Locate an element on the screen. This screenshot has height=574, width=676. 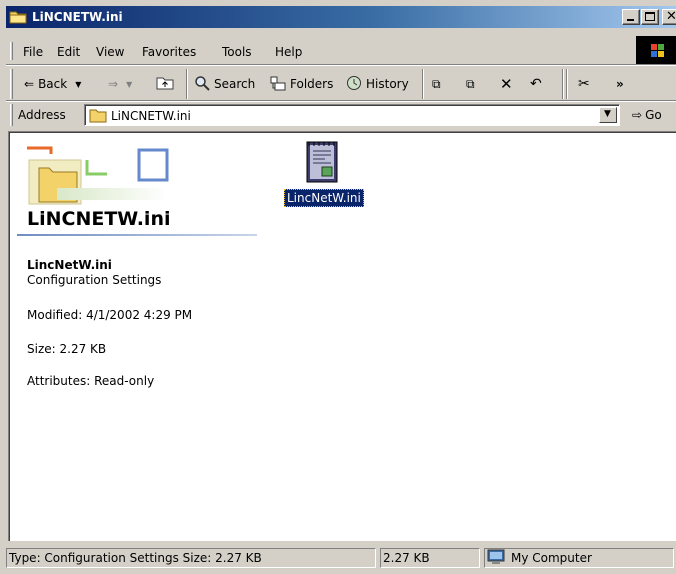
address-bar: Address LiNCNETW.ini ▼ ⇨ Go is located at coordinates (341, 115).